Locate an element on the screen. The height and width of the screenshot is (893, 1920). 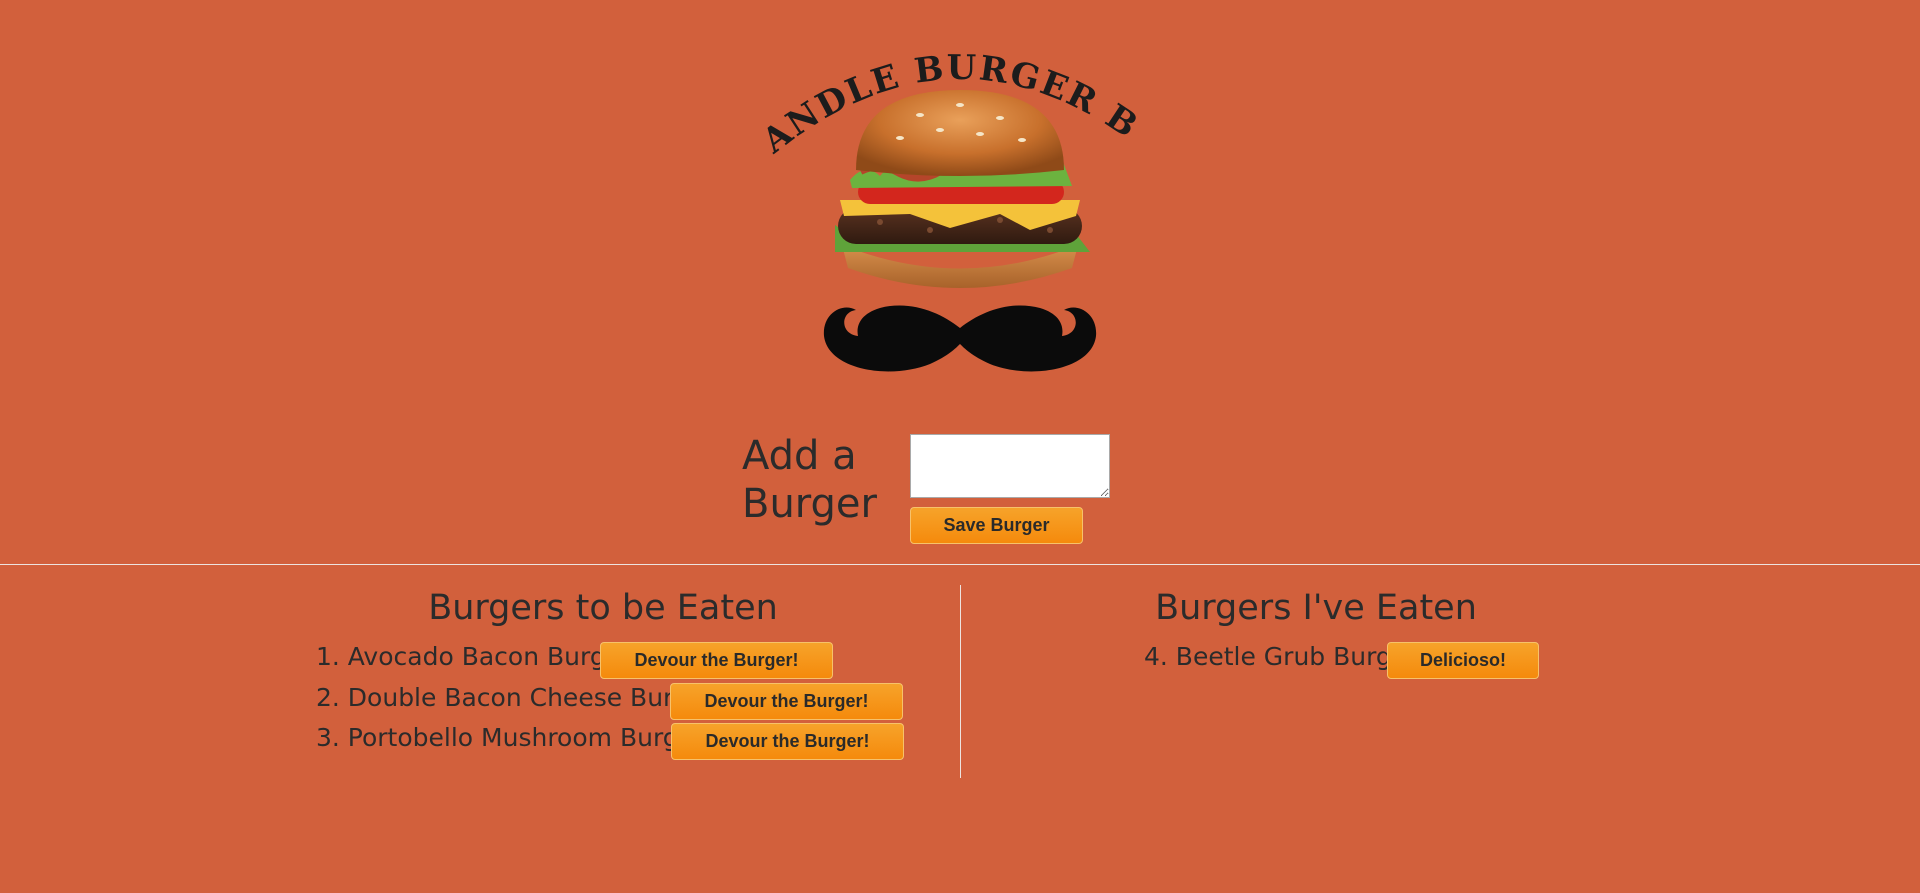
burger-item-text: 3. Portobello Mushroom Burger is located at coordinates (510, 737).